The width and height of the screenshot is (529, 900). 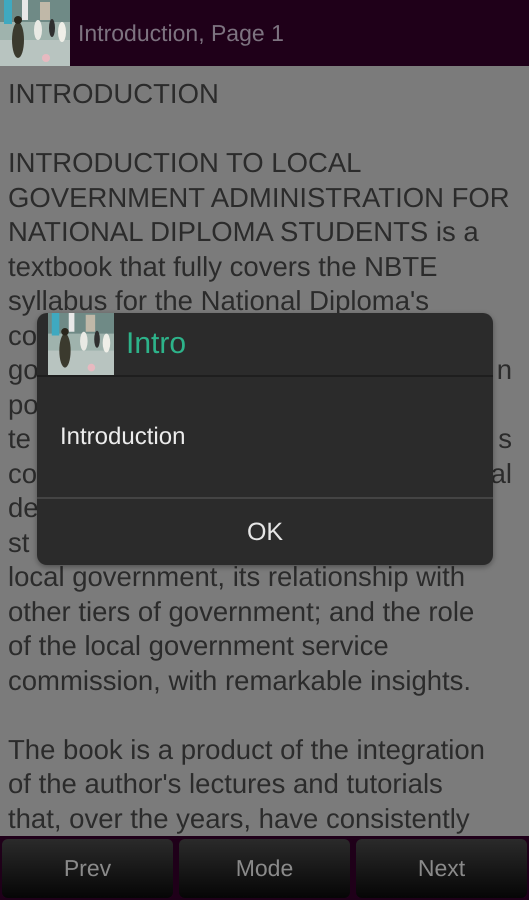 What do you see at coordinates (23, 370) in the screenshot?
I see `body-text-fragment: go` at bounding box center [23, 370].